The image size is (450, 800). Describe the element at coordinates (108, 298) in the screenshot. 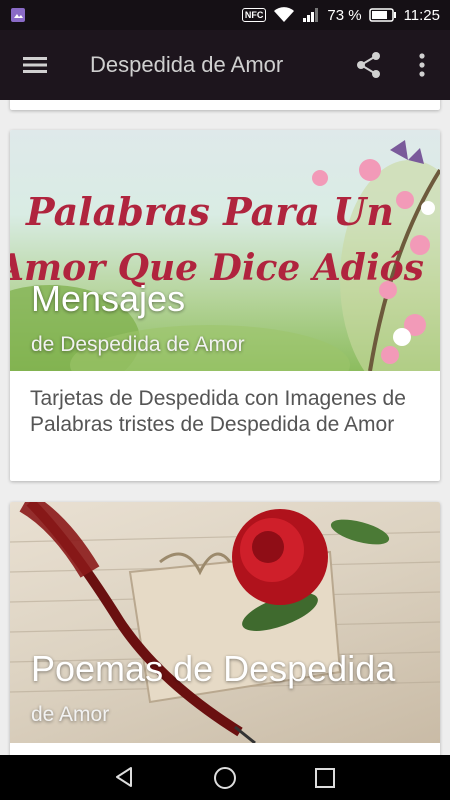

I see `card-title: Mensajes` at that location.